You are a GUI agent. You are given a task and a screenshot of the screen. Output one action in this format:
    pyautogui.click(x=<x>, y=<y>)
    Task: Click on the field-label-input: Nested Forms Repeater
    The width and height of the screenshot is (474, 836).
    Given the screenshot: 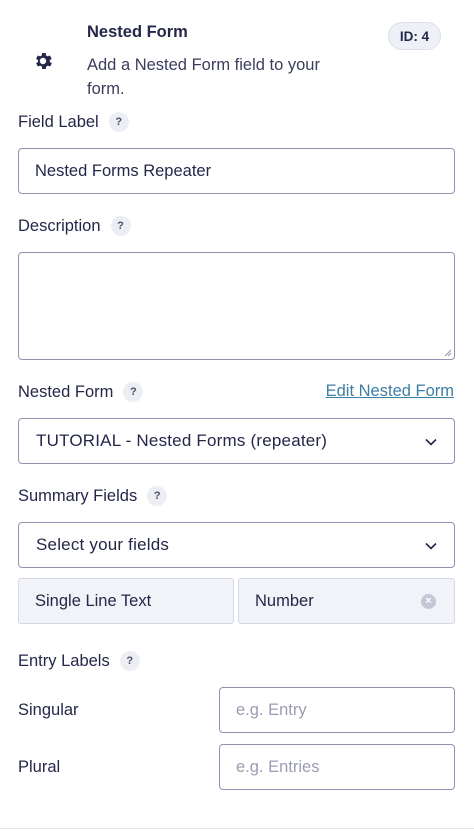 What is the action you would take?
    pyautogui.click(x=236, y=171)
    